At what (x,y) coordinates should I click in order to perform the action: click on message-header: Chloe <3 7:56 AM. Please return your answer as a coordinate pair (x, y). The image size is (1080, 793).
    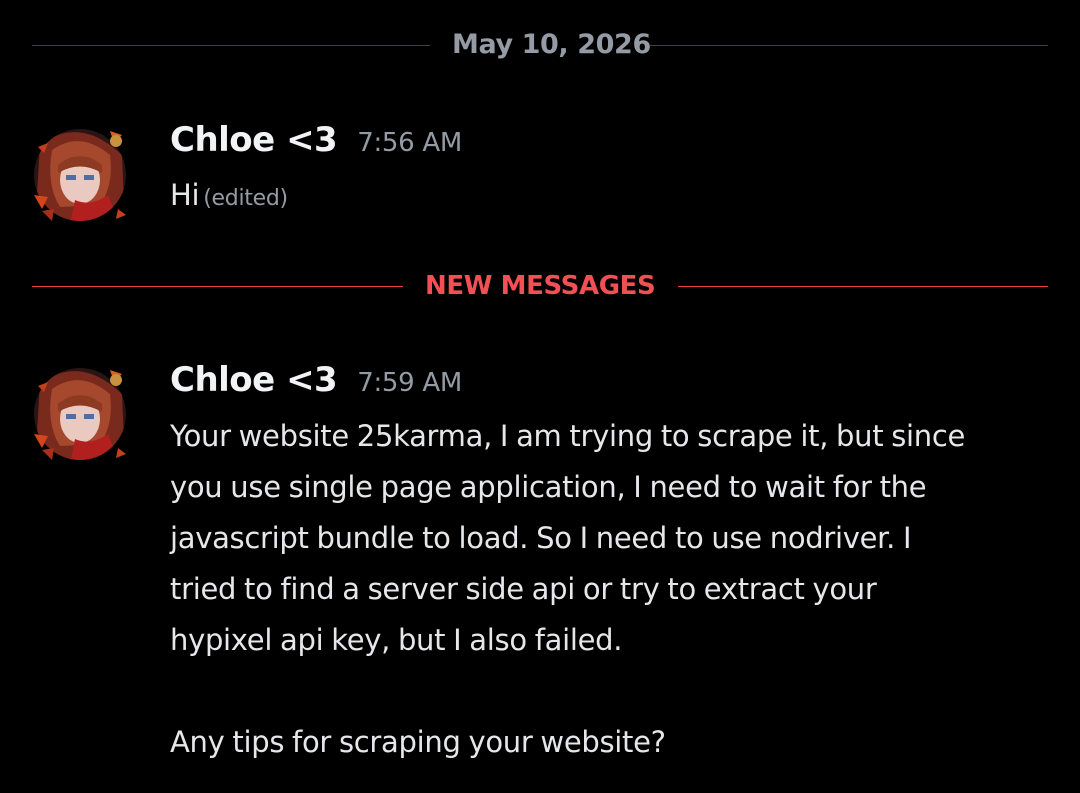
    Looking at the image, I should click on (316, 140).